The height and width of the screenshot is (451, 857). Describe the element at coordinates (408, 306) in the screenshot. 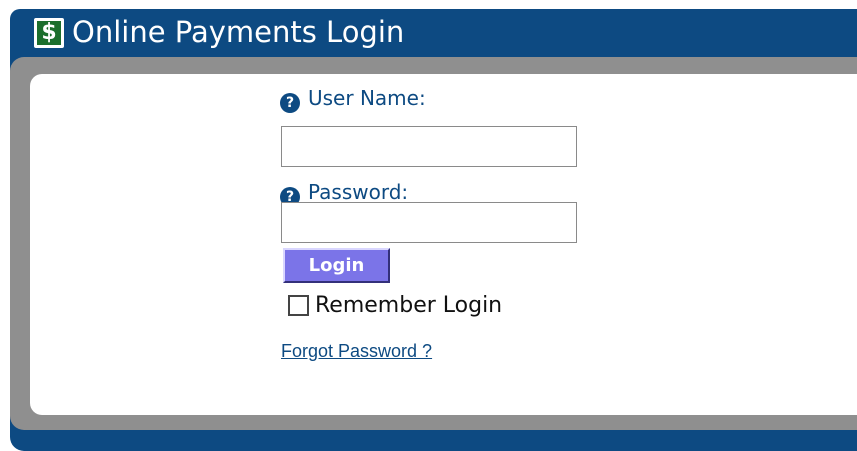

I see `remember-login-label: Remember Login` at that location.